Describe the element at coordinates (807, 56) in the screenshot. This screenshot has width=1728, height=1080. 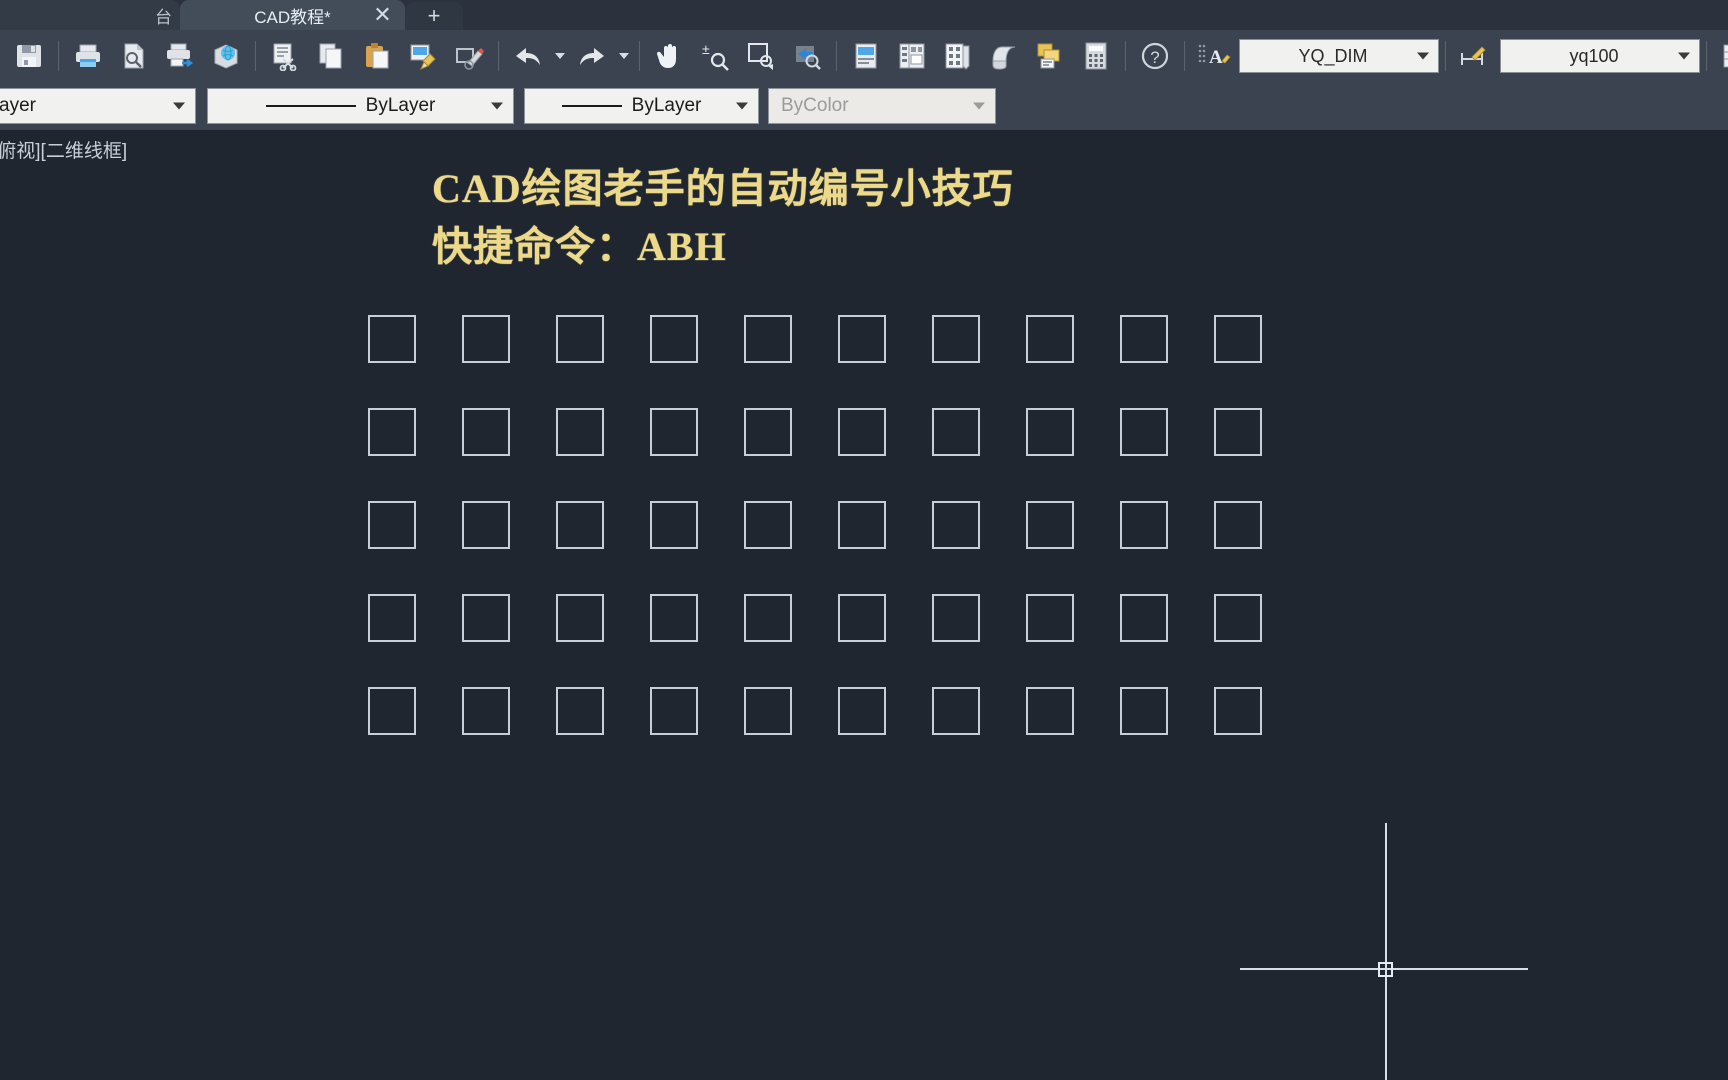
I see `zoom-previous-icon` at that location.